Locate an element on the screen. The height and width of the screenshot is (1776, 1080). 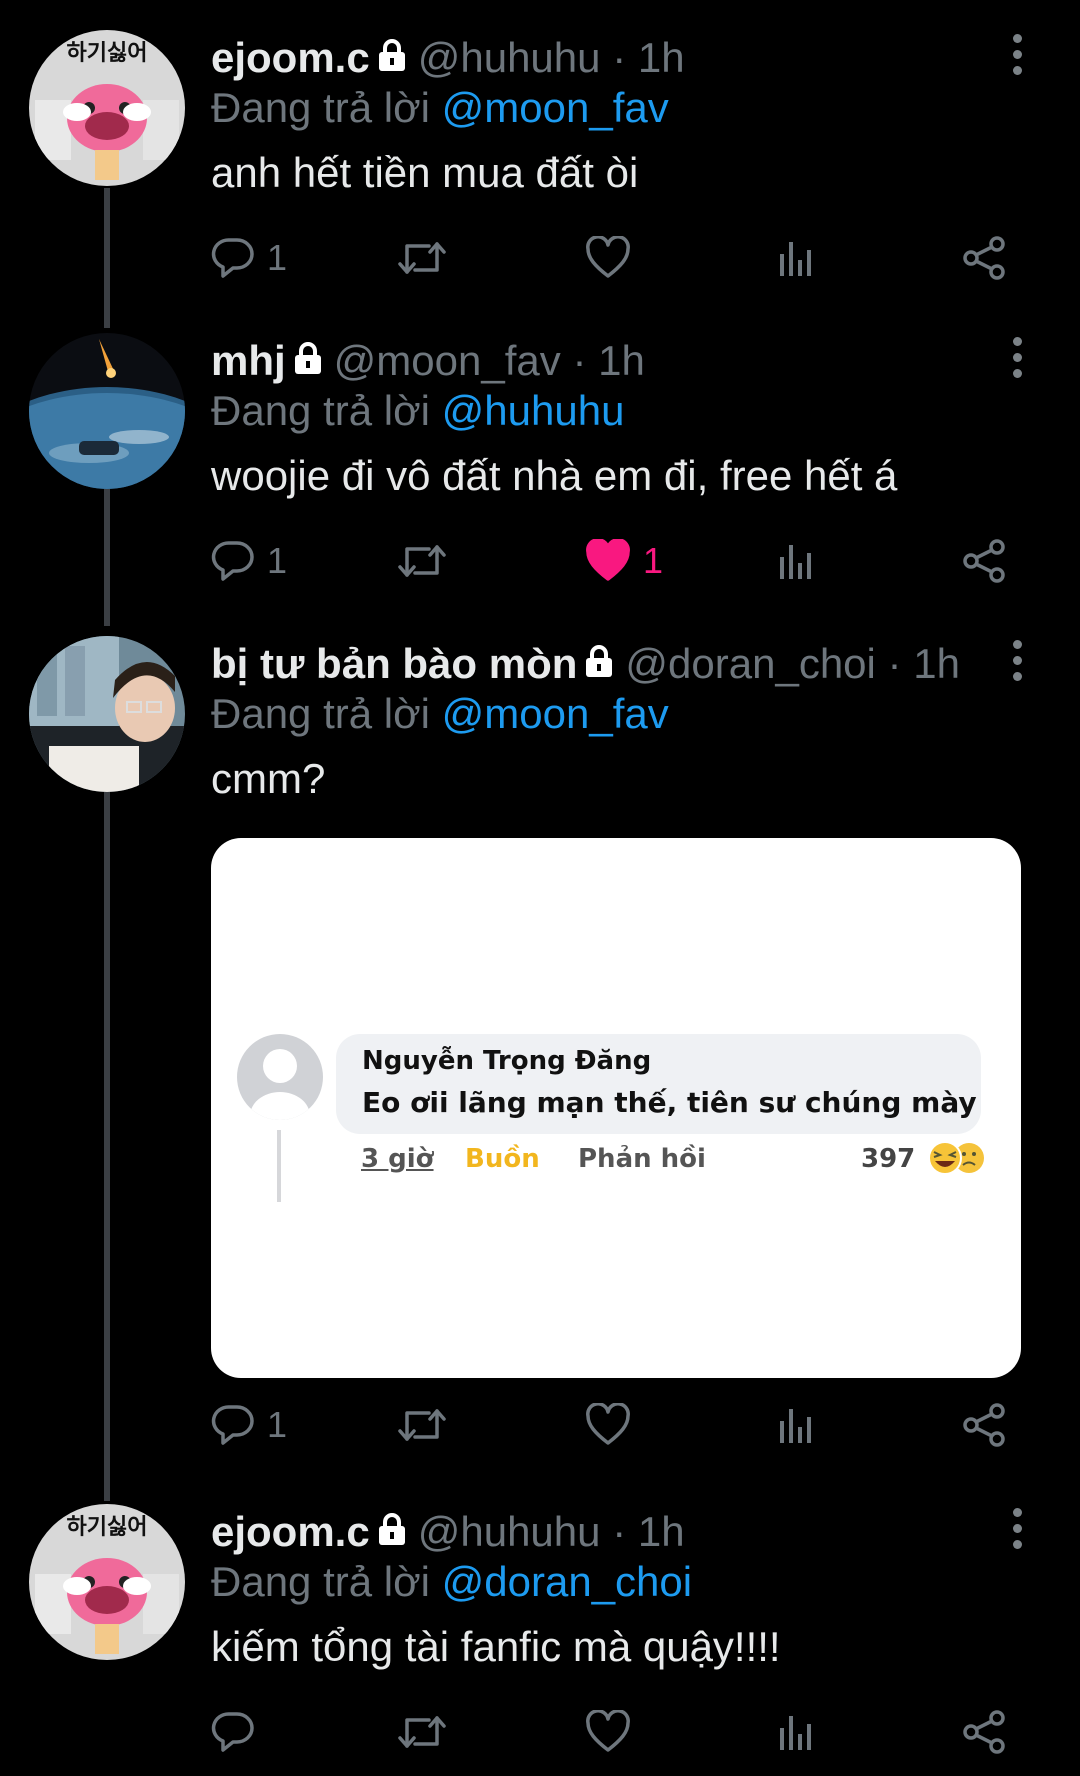
comment-text: Eo ơii lãng mạn thế, tiên sư chúng mày is located at coordinates (669, 1102).